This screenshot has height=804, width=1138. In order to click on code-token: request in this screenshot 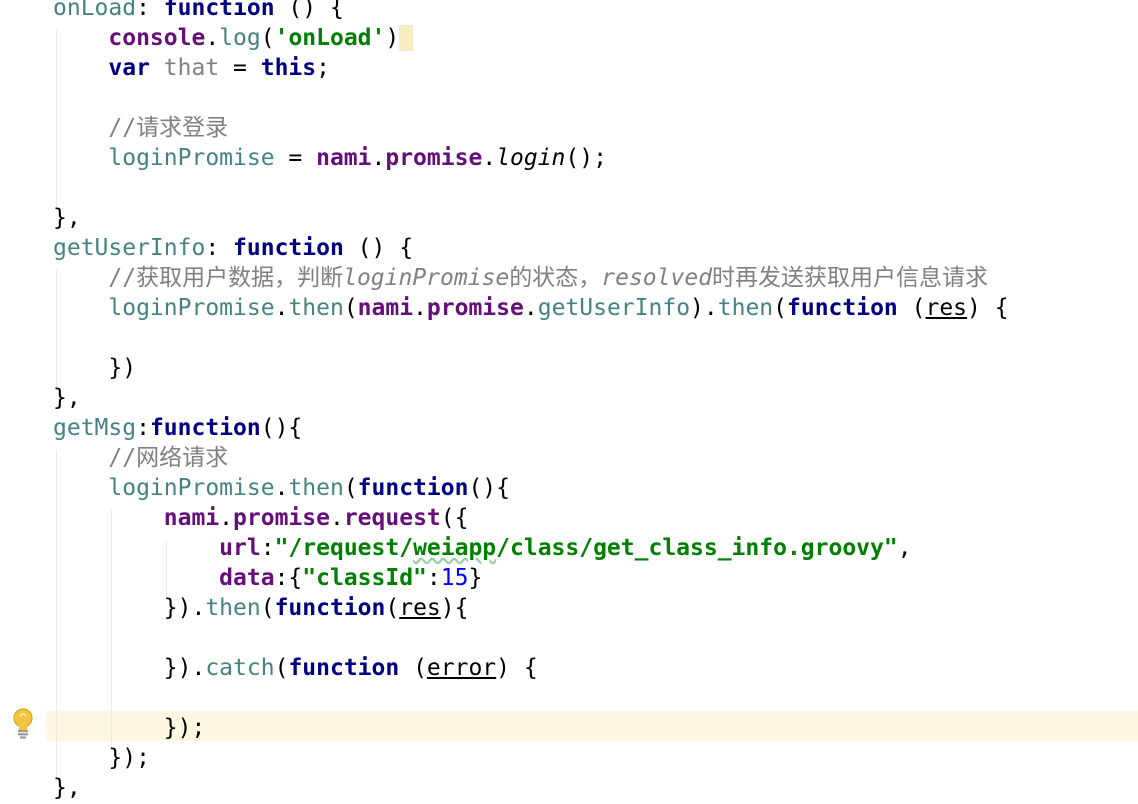, I will do `click(392, 518)`.